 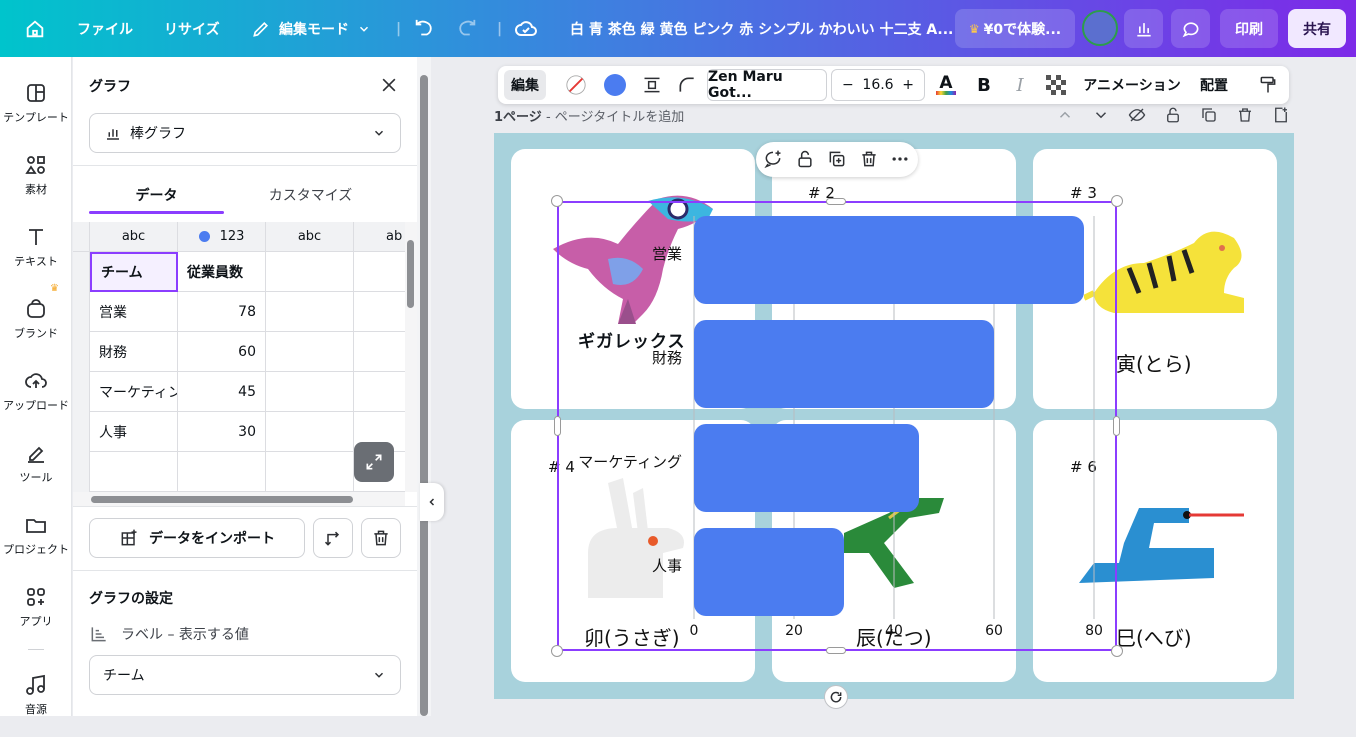 What do you see at coordinates (134, 312) in the screenshot?
I see `grid-cell: 営業` at bounding box center [134, 312].